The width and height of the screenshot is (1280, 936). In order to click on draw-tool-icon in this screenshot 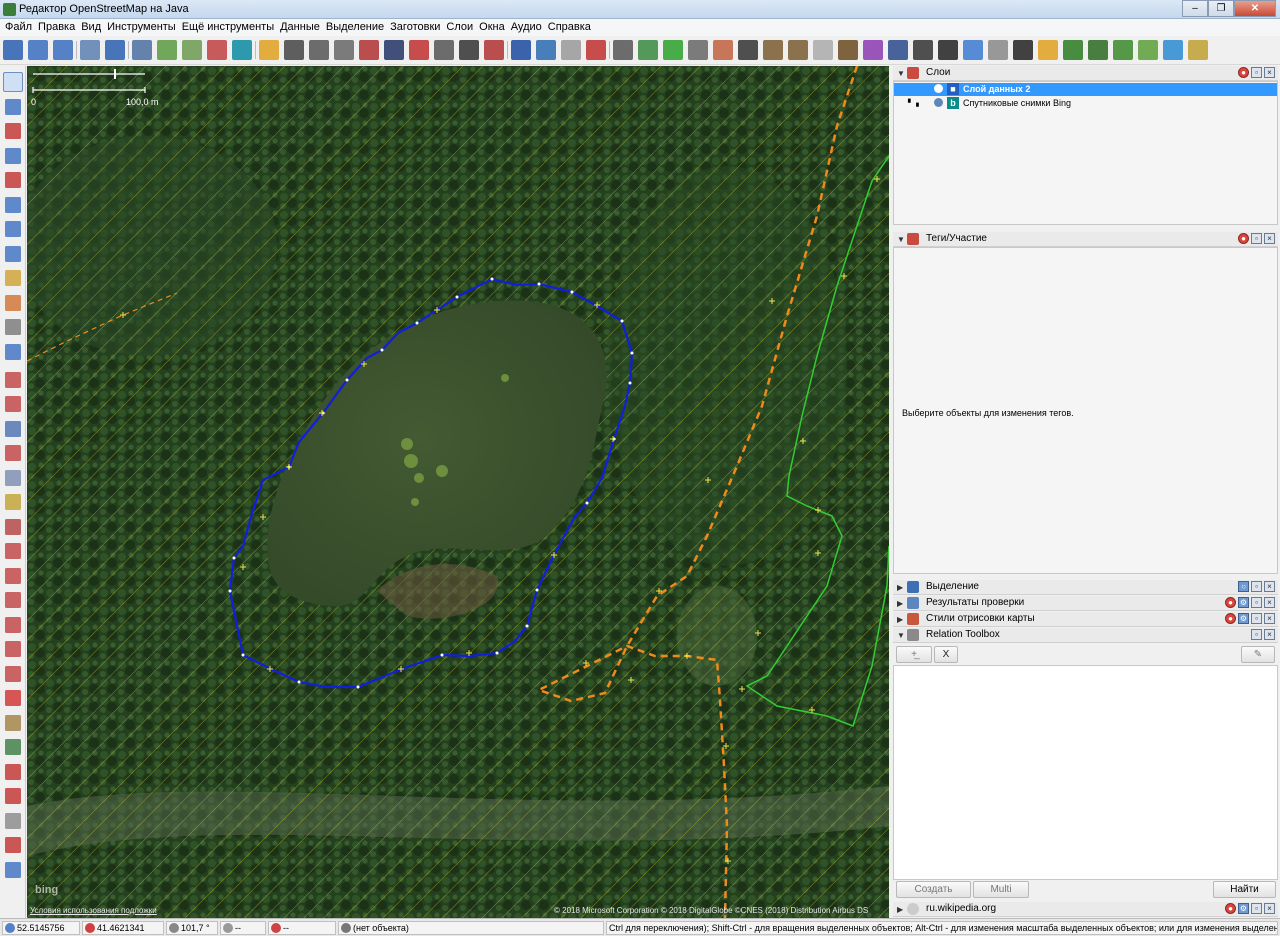, I will do `click(13, 131)`.